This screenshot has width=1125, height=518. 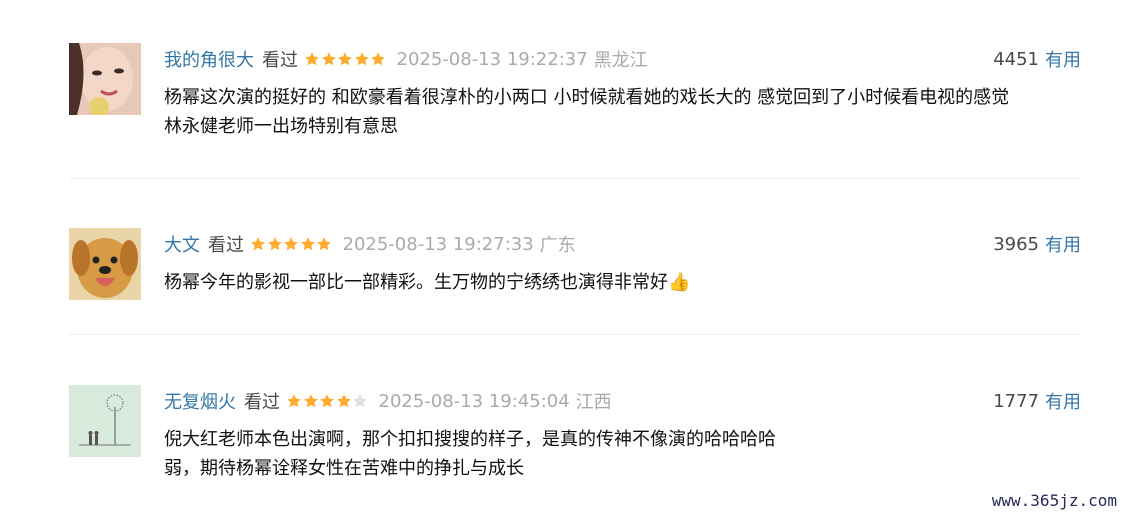 What do you see at coordinates (1016, 401) in the screenshot?
I see `vote-count: 1777` at bounding box center [1016, 401].